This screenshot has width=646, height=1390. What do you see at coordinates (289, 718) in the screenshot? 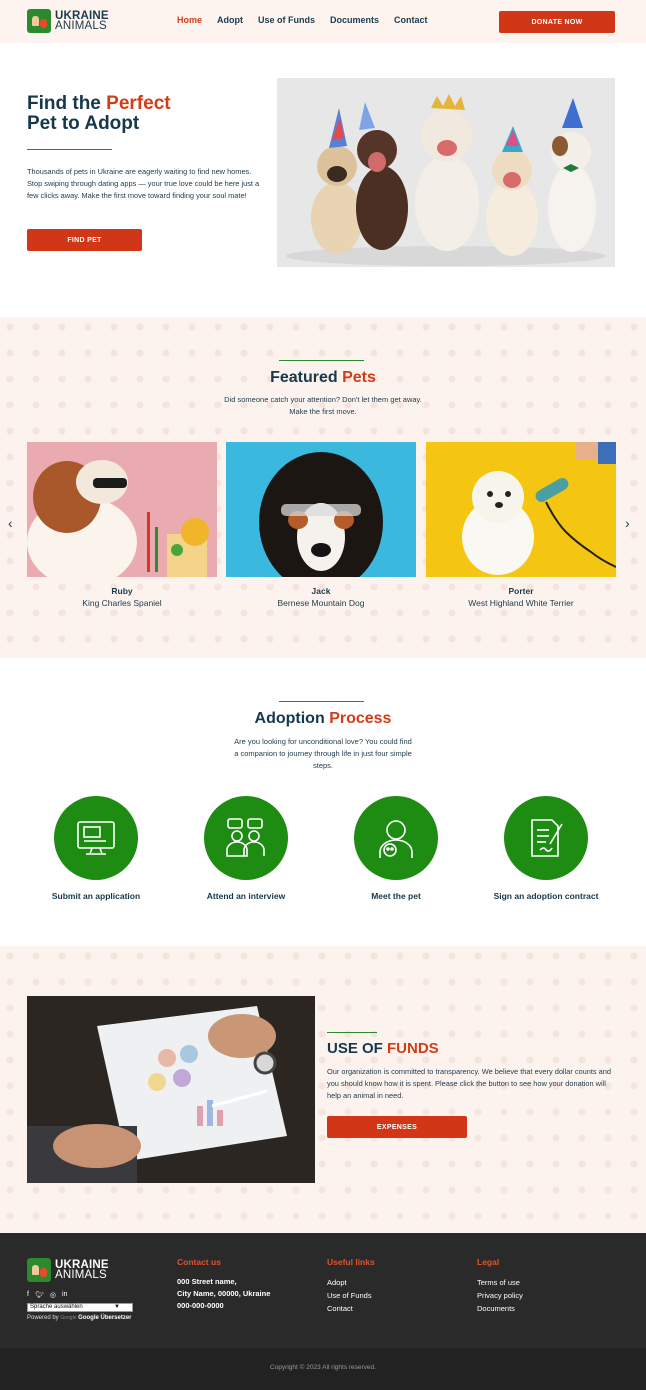
I see `process-title-text: Adoption` at bounding box center [289, 718].